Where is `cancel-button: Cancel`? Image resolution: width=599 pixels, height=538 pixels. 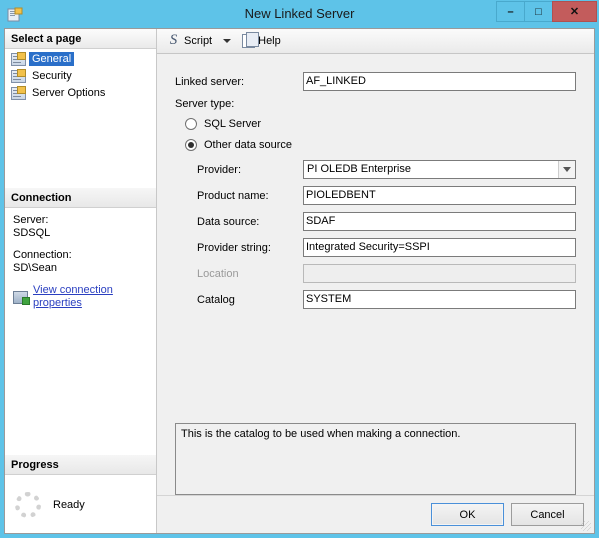 cancel-button: Cancel is located at coordinates (547, 514).